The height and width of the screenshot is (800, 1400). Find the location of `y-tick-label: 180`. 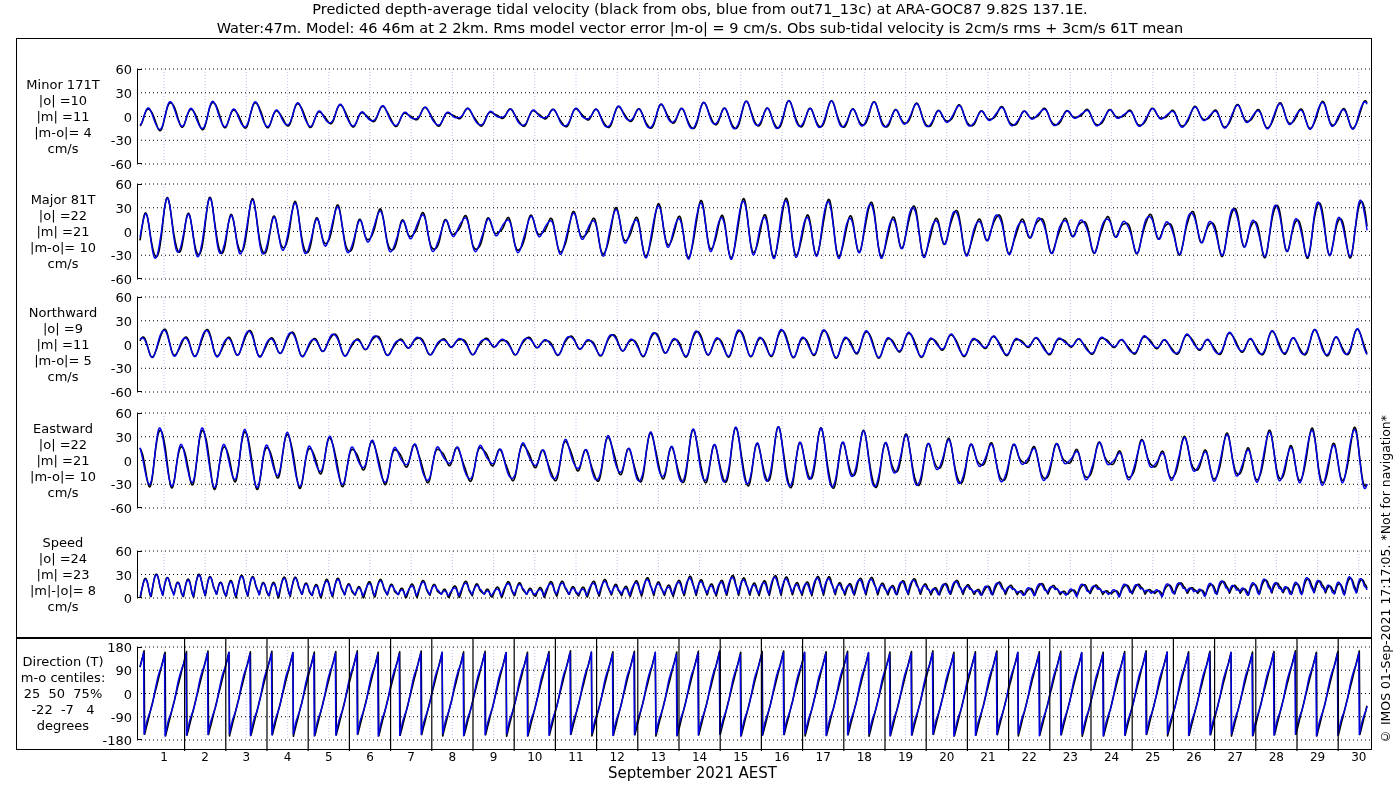

y-tick-label: 180 is located at coordinates (119, 647).